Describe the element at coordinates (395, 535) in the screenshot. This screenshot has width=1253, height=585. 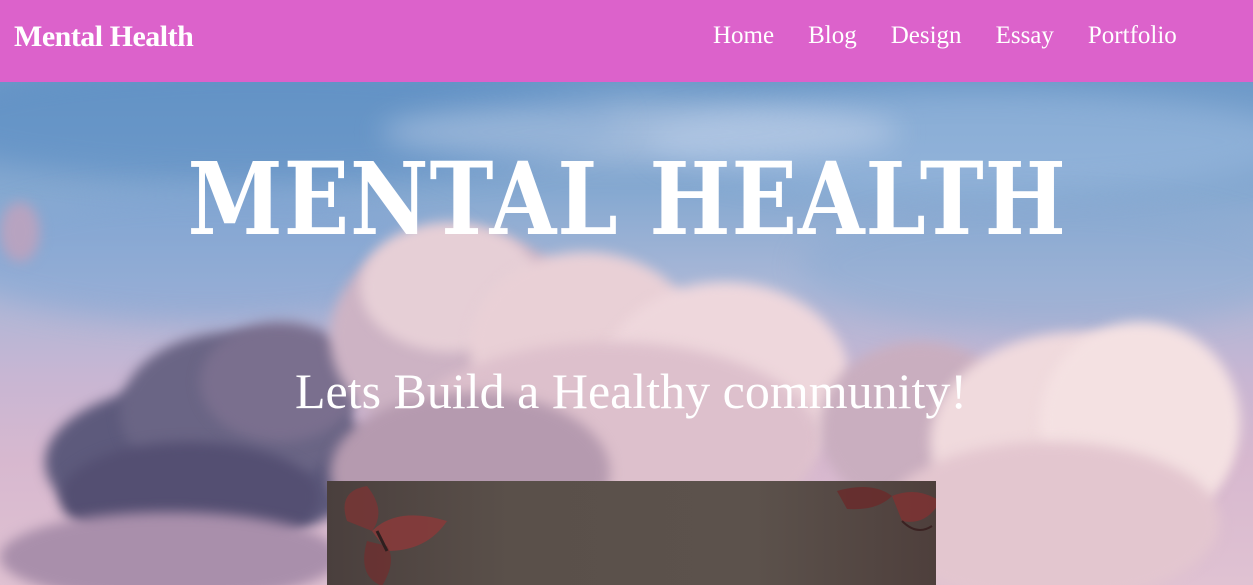
I see `butterfly-image` at that location.